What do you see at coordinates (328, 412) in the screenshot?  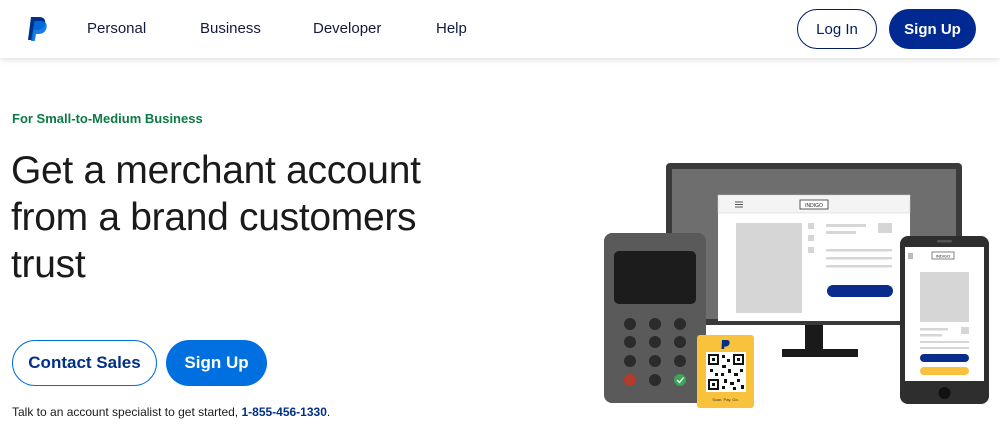 I see `footnote-period: .` at bounding box center [328, 412].